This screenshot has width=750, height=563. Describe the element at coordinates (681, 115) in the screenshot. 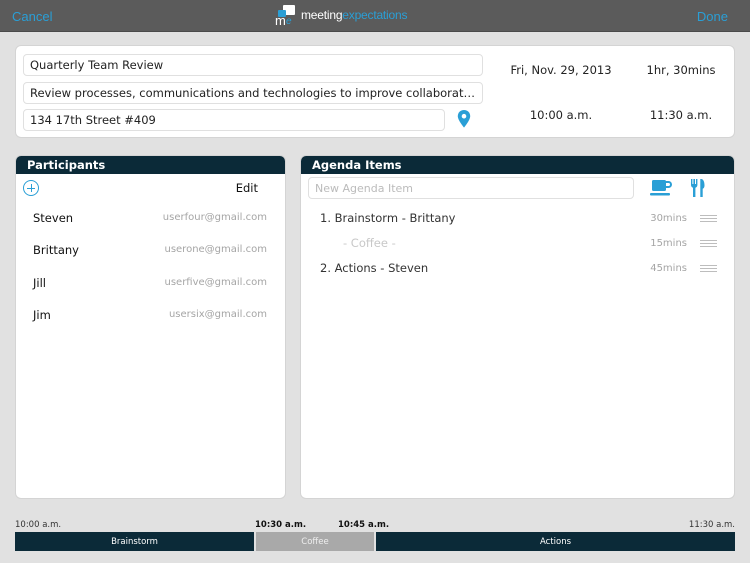

I see `meeting-end-time: 11:30 a.m.` at that location.